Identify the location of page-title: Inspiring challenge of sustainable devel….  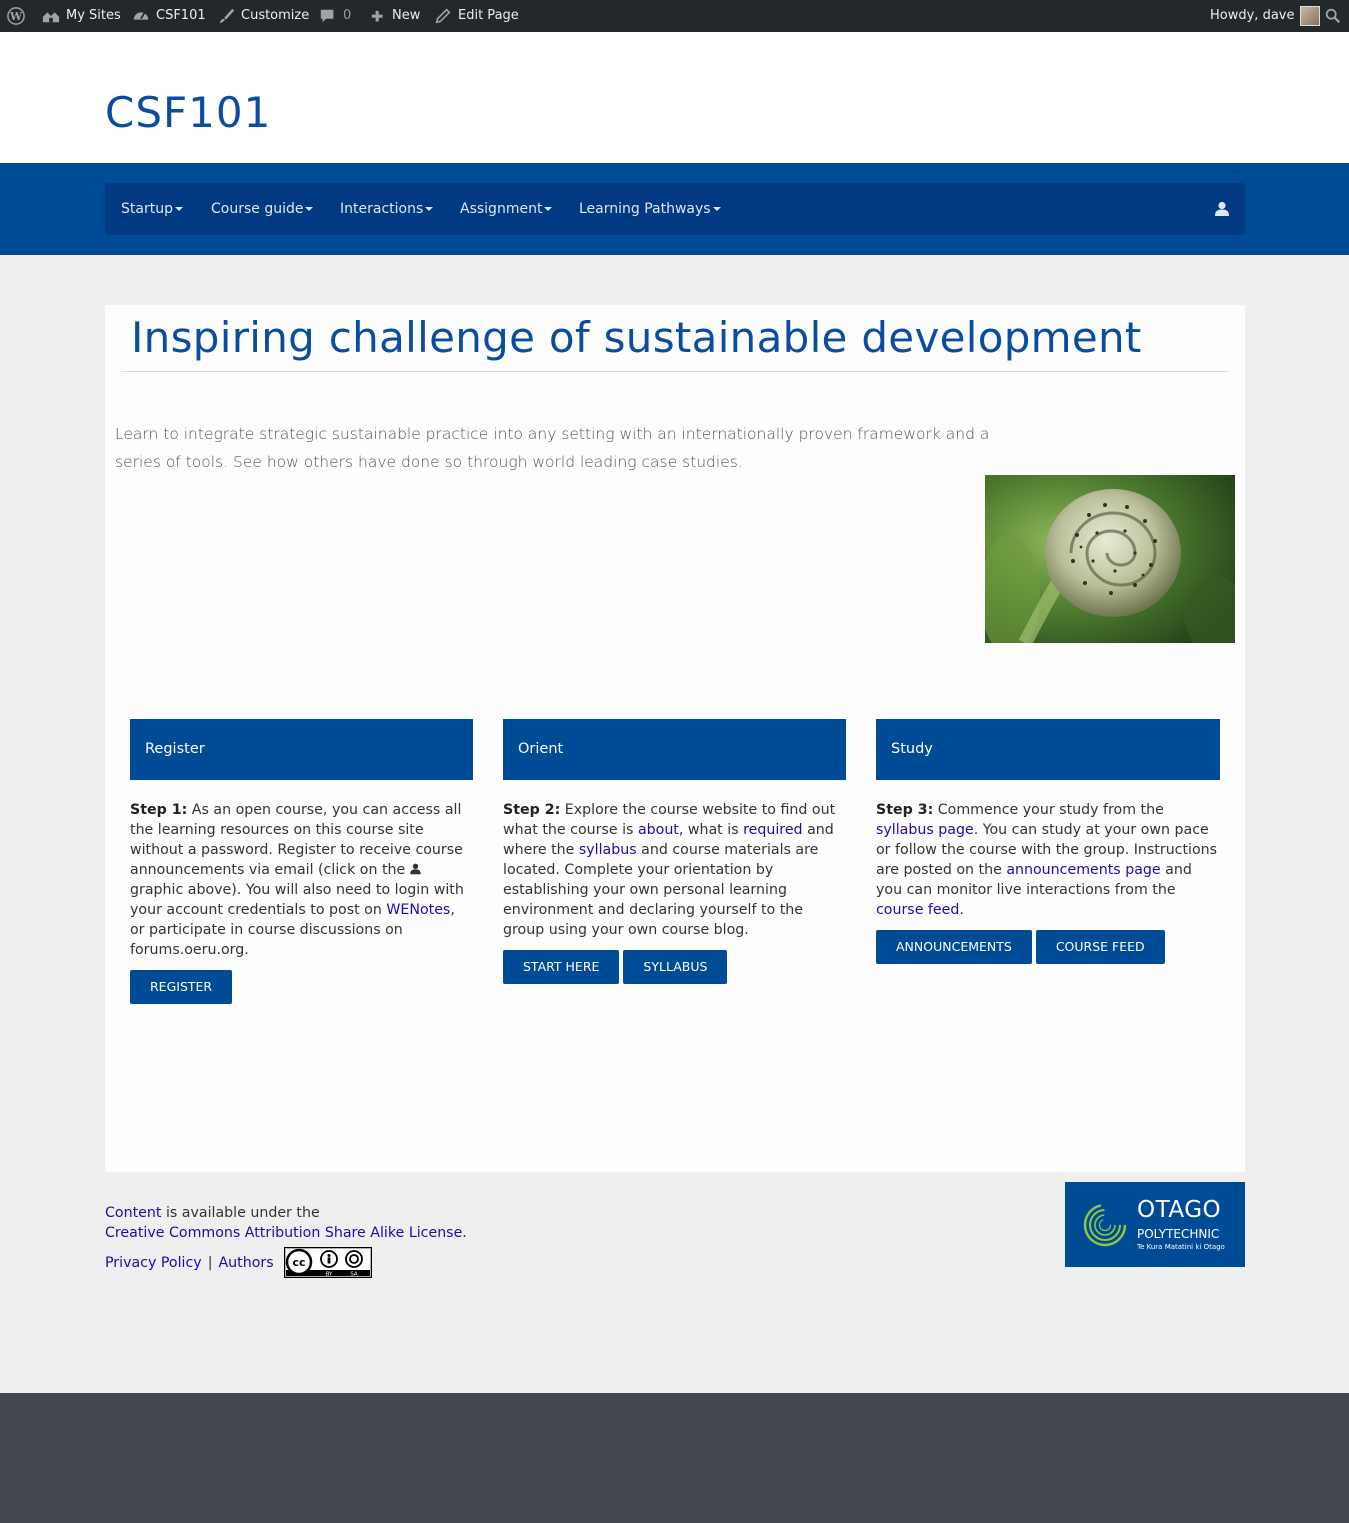
(636, 337).